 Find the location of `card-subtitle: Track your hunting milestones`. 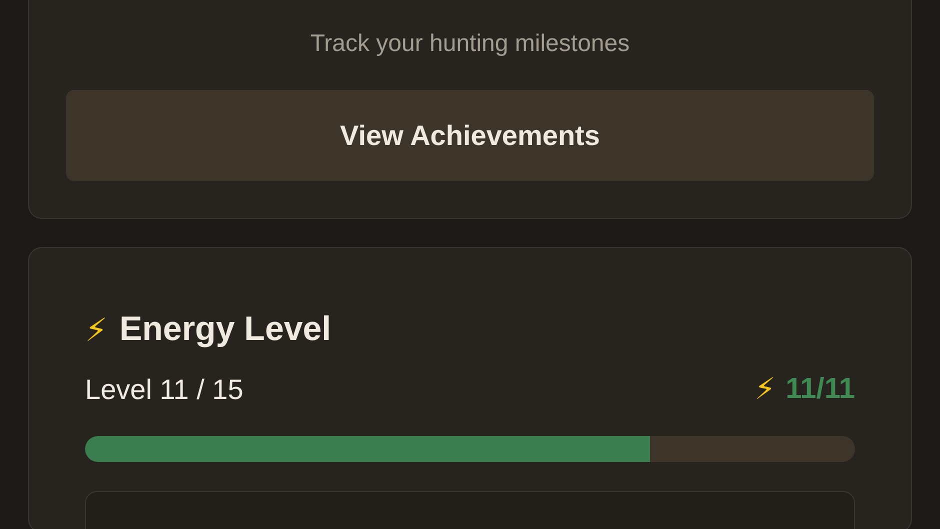

card-subtitle: Track your hunting milestones is located at coordinates (470, 44).